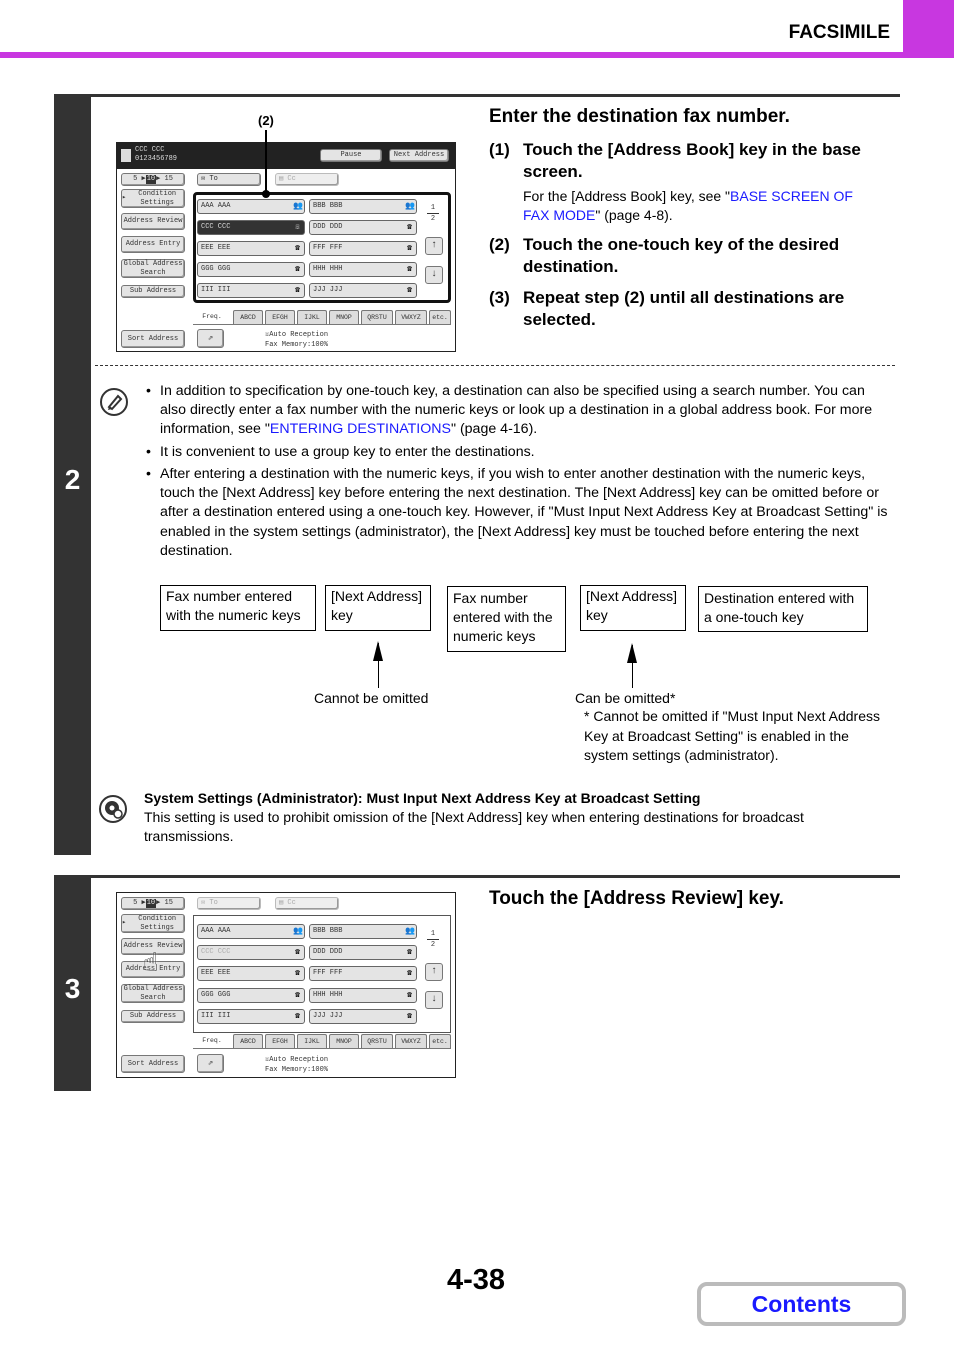  What do you see at coordinates (266, 120) in the screenshot?
I see `callout-label: (2)` at bounding box center [266, 120].